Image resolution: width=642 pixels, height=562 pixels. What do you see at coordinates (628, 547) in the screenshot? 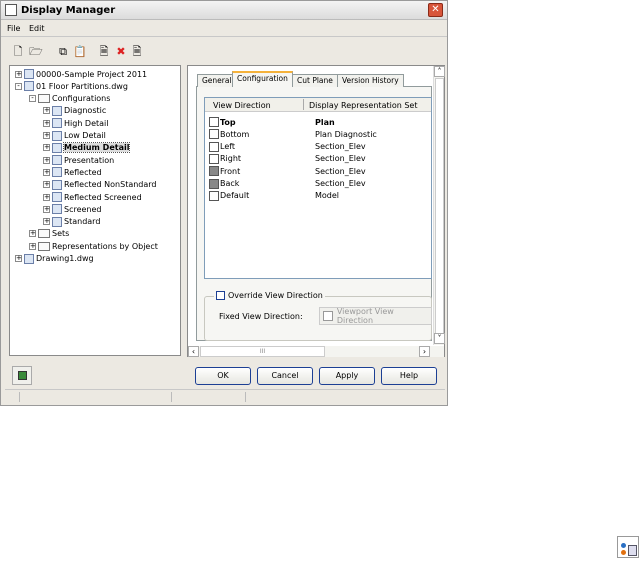
I see `display-manager-icon` at bounding box center [628, 547].